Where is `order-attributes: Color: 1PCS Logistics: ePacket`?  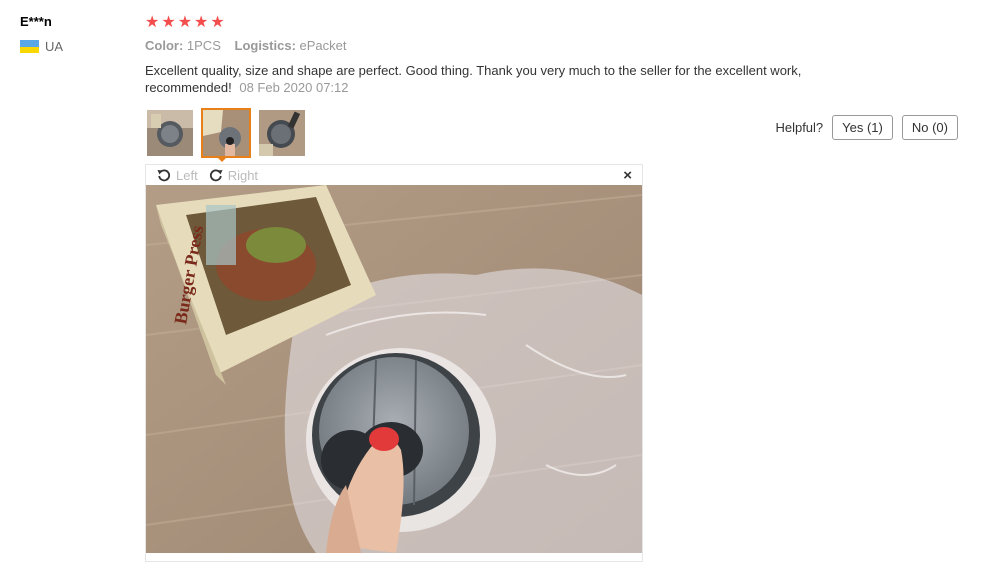
order-attributes: Color: 1PCS Logistics: ePacket is located at coordinates (495, 45).